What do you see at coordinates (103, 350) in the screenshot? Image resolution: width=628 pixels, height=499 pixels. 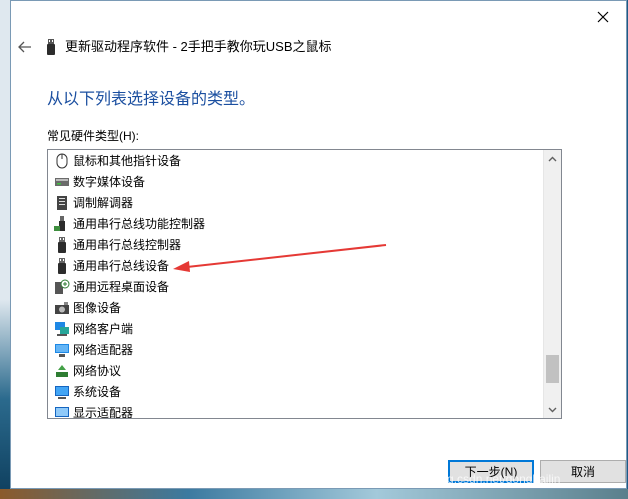 I see `list-item-label: 网络适配器` at bounding box center [103, 350].